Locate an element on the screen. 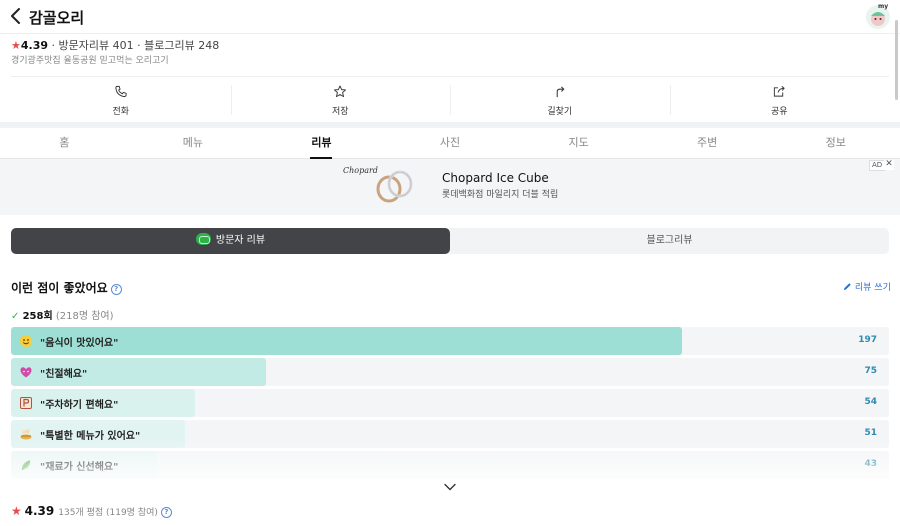 The width and height of the screenshot is (900, 526). pencil-icon is located at coordinates (847, 287).